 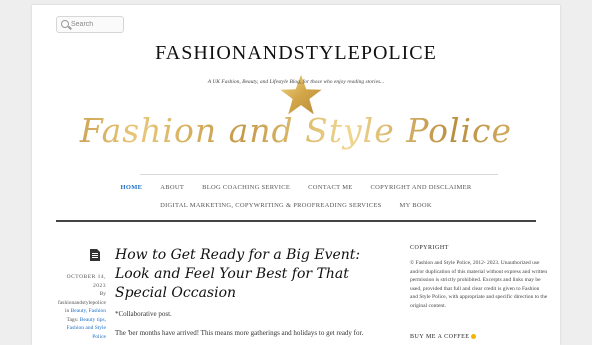 What do you see at coordinates (330, 187) in the screenshot?
I see `nav-item-contact: CONTACT ME` at bounding box center [330, 187].